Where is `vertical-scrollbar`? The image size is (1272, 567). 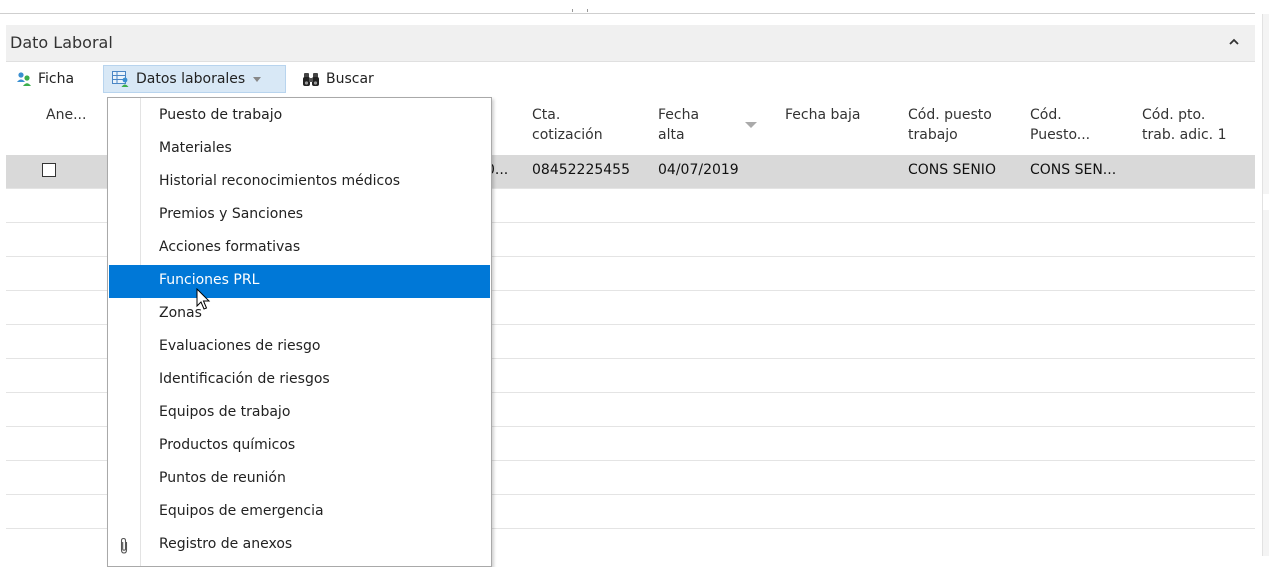 vertical-scrollbar is located at coordinates (1265, 285).